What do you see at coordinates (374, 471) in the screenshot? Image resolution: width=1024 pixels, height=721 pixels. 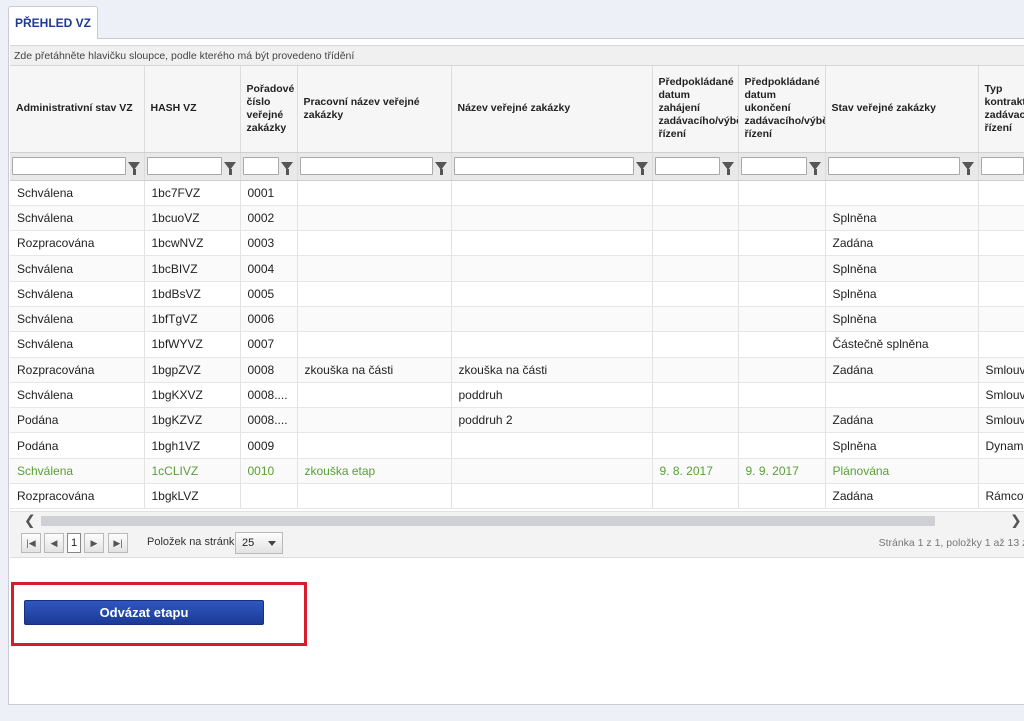 I see `table-cell: zkouška etap` at bounding box center [374, 471].